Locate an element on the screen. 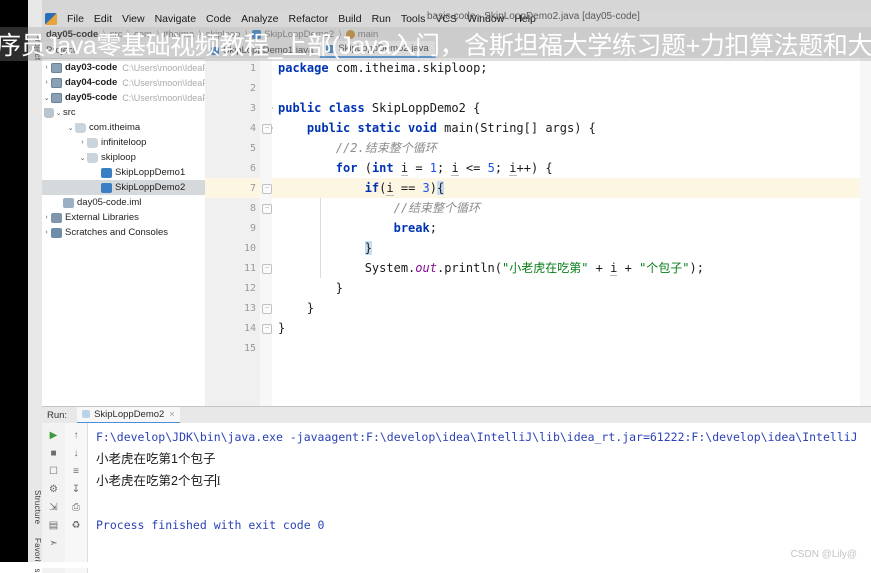 This screenshot has width=871, height=573. tree-node-external-libraries: › External Libraries is located at coordinates (123, 217).